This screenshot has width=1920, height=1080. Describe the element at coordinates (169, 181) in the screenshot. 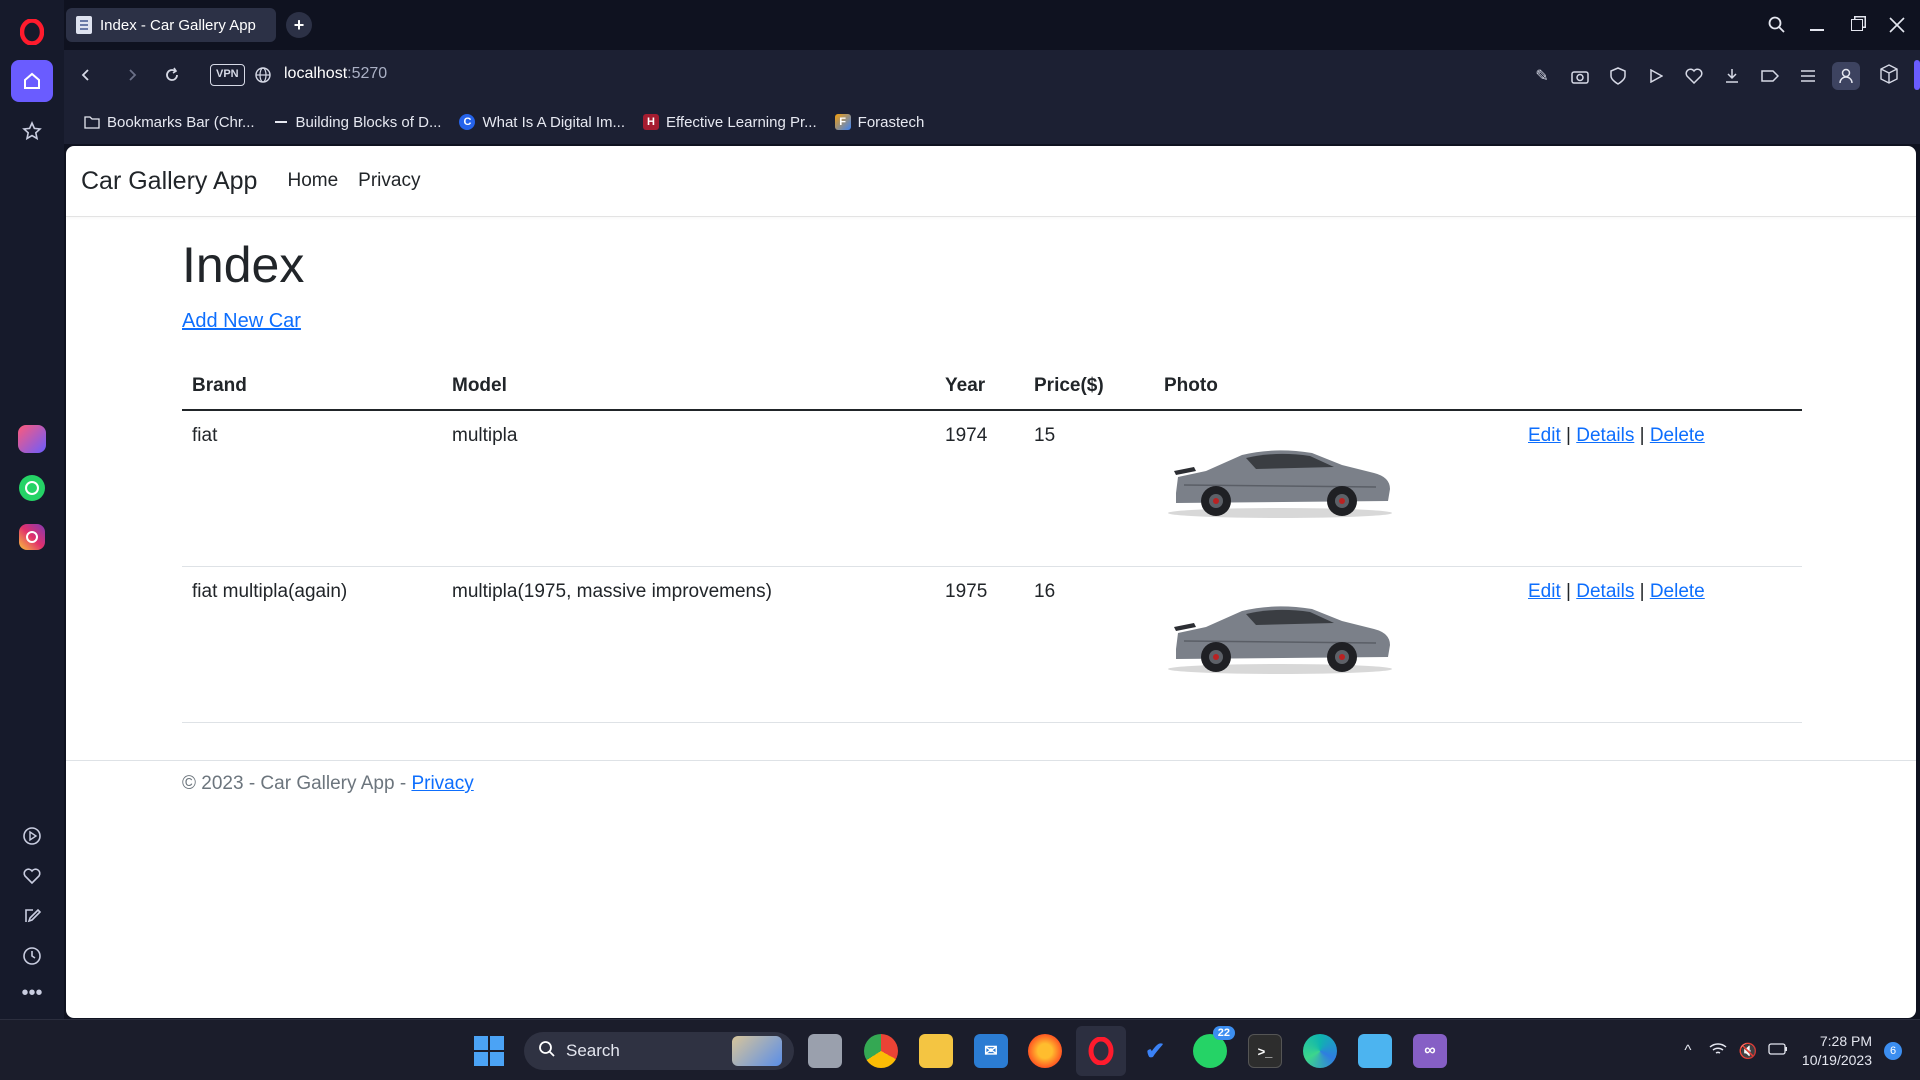

I see `site-brand: Car Gallery App` at that location.